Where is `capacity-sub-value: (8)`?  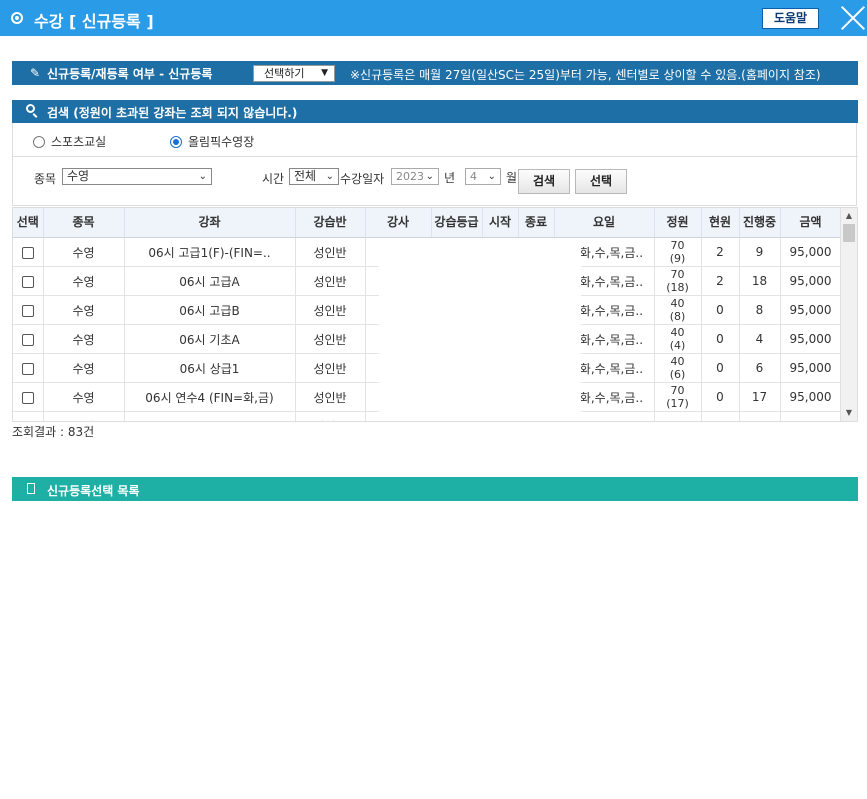
capacity-sub-value: (8) is located at coordinates (677, 316).